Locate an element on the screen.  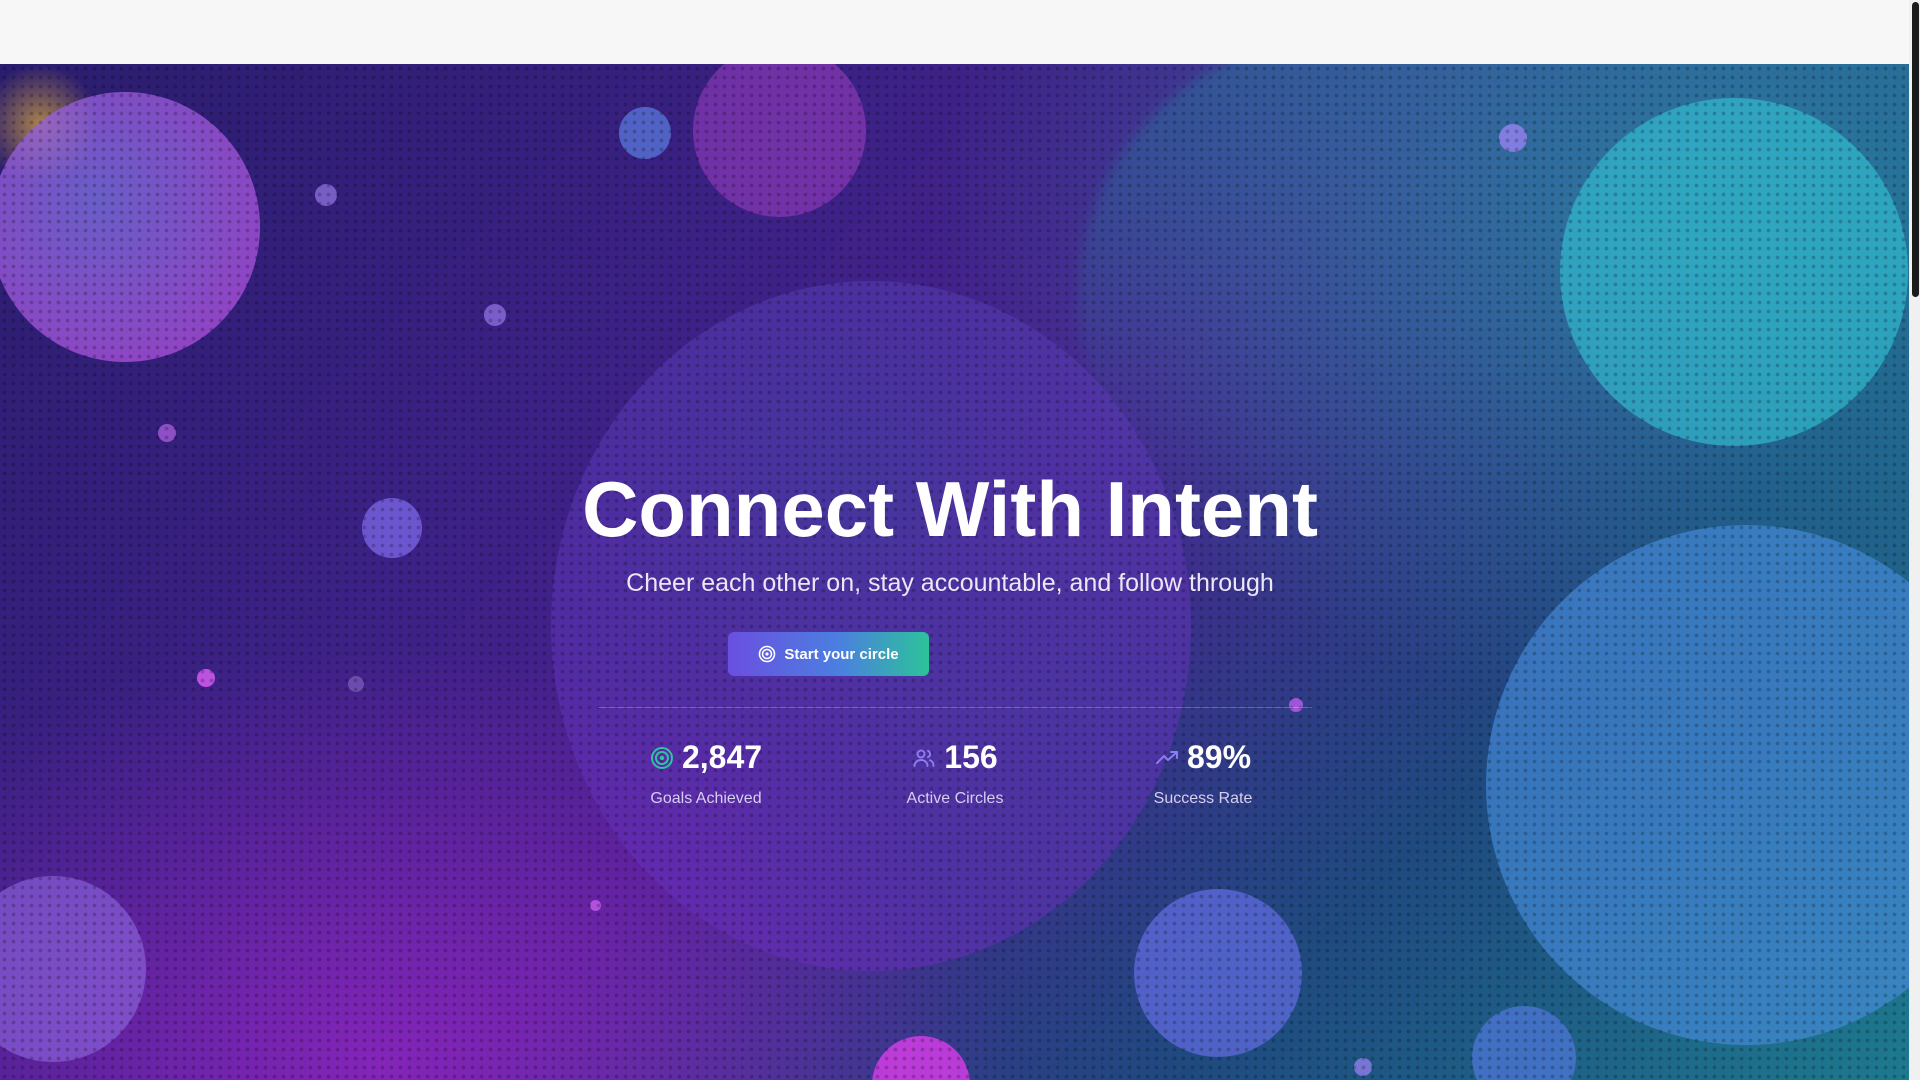
stat-label: Goals Achieved is located at coordinates (706, 798).